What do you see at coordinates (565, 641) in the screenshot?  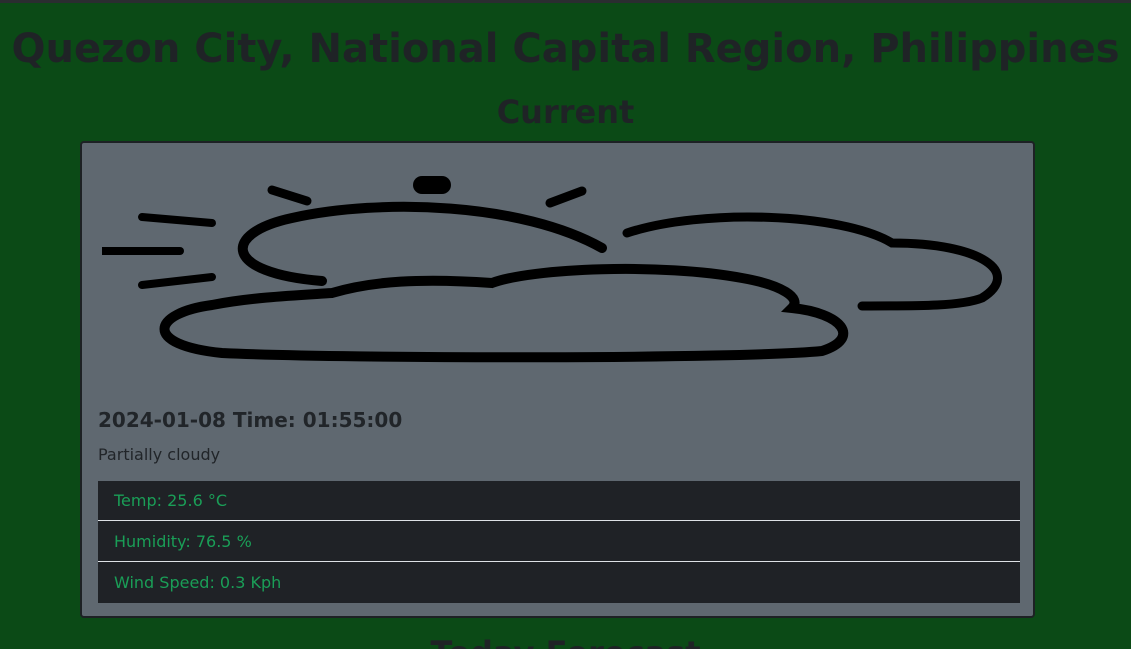 I see `today-forecast-heading: Today Forecast` at bounding box center [565, 641].